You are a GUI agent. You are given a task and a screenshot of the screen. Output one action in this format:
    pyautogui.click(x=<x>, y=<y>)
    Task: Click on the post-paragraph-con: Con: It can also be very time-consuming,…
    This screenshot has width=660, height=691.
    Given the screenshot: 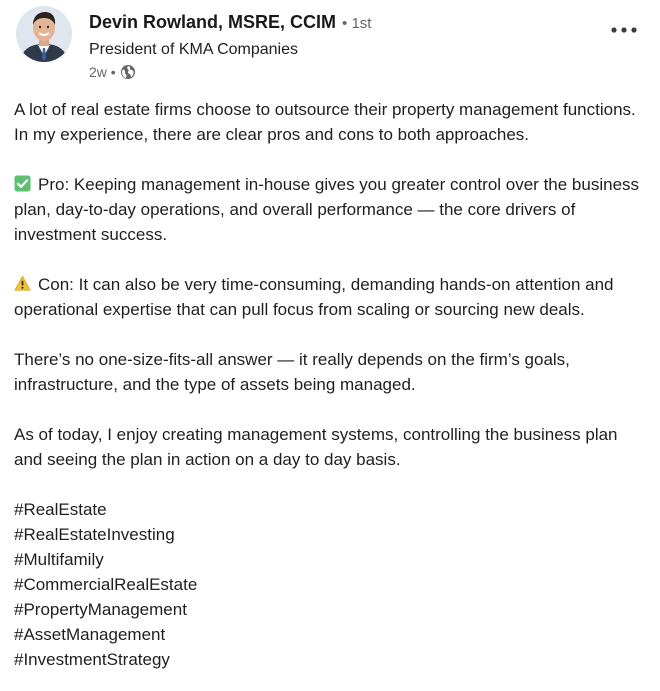 What is the action you would take?
    pyautogui.click(x=332, y=297)
    